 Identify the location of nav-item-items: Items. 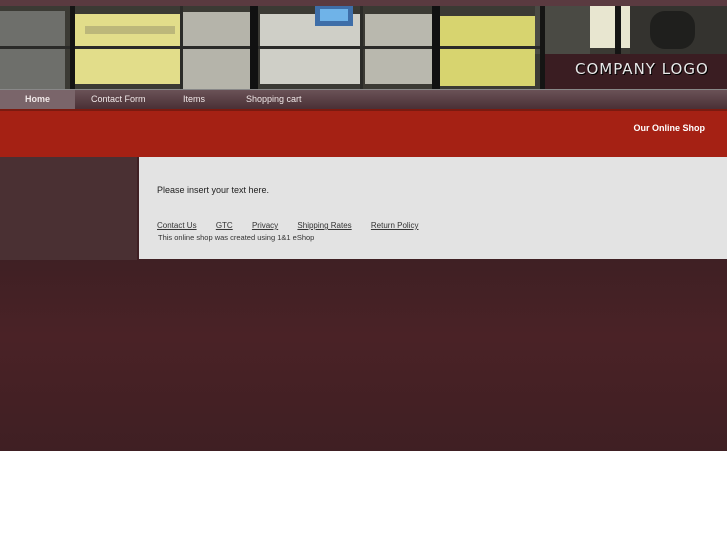
(194, 99).